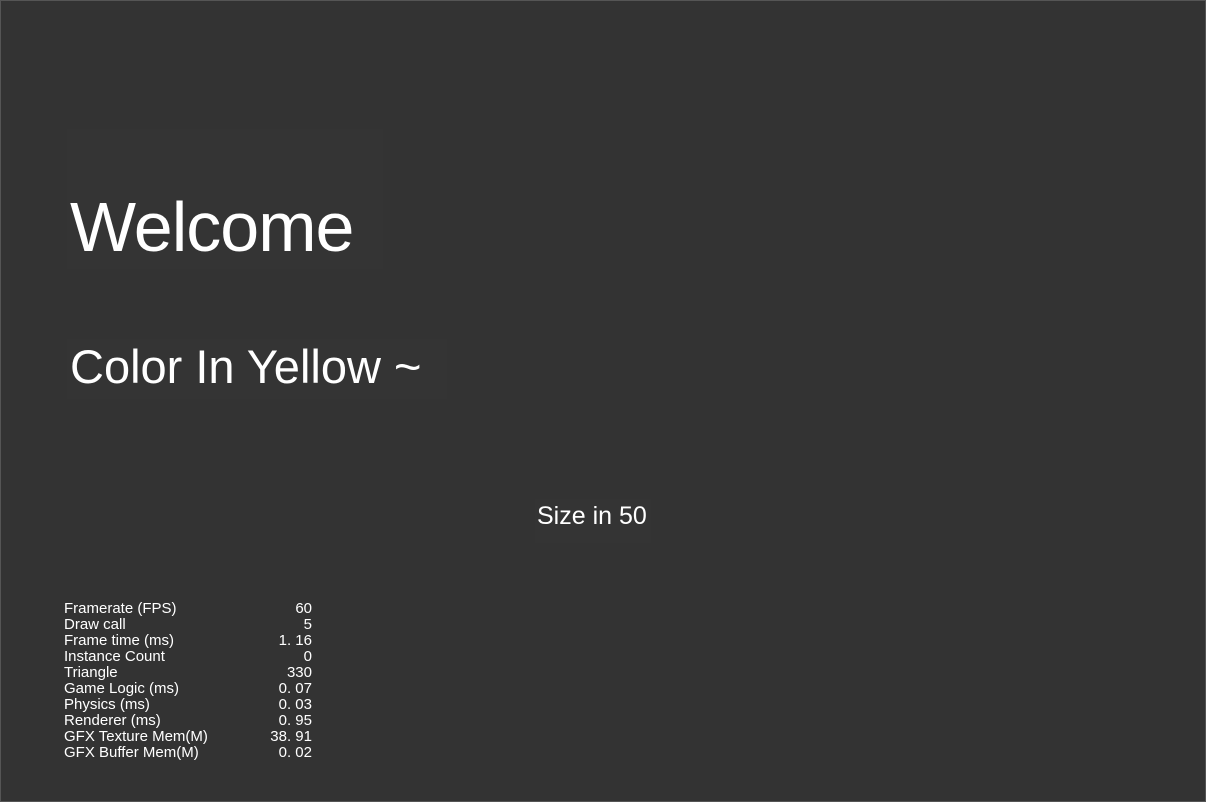 The width and height of the screenshot is (1206, 802). What do you see at coordinates (136, 736) in the screenshot?
I see `stat-name: GFX Texture Mem(M)` at bounding box center [136, 736].